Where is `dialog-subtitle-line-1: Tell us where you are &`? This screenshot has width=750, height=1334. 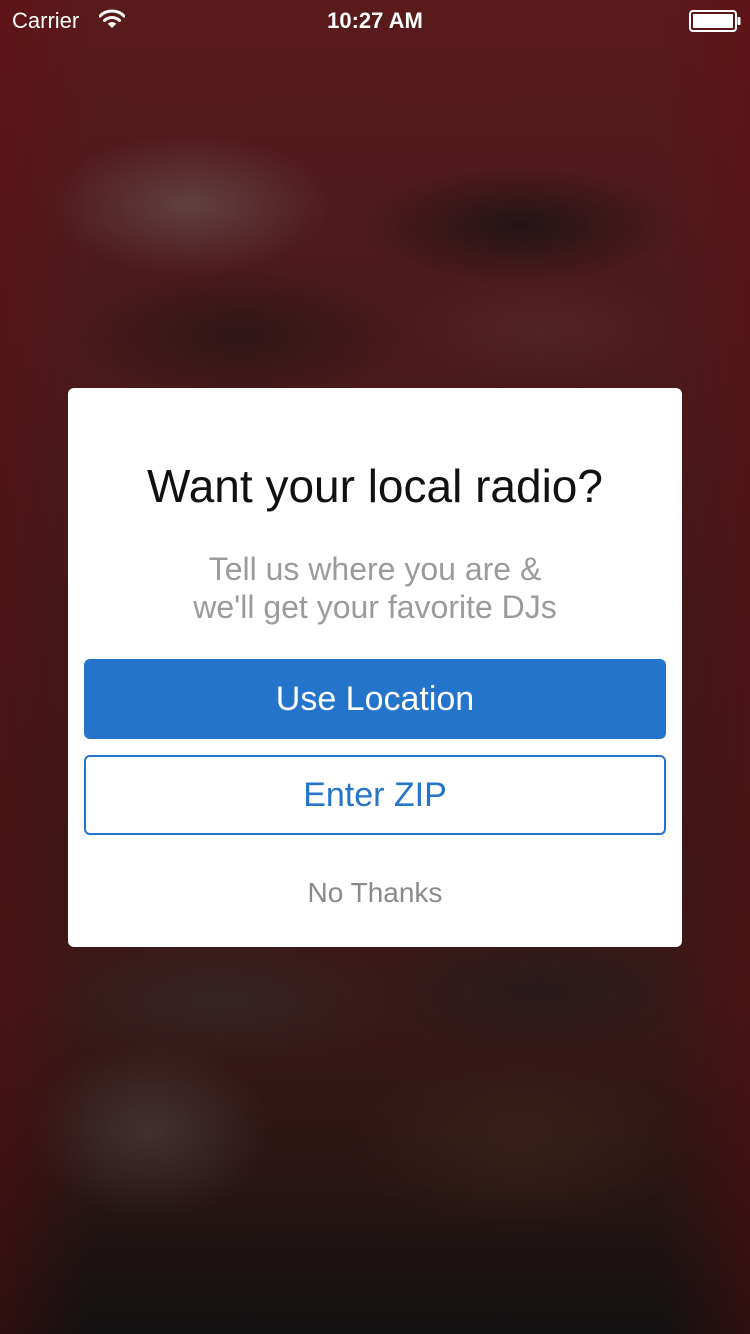
dialog-subtitle-line-1: Tell us where you are & is located at coordinates (375, 569).